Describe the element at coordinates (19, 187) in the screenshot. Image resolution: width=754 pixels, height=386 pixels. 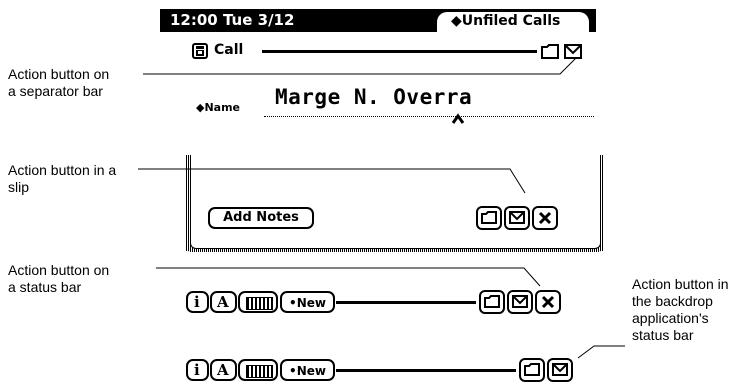
I see `callout-line: slip` at that location.